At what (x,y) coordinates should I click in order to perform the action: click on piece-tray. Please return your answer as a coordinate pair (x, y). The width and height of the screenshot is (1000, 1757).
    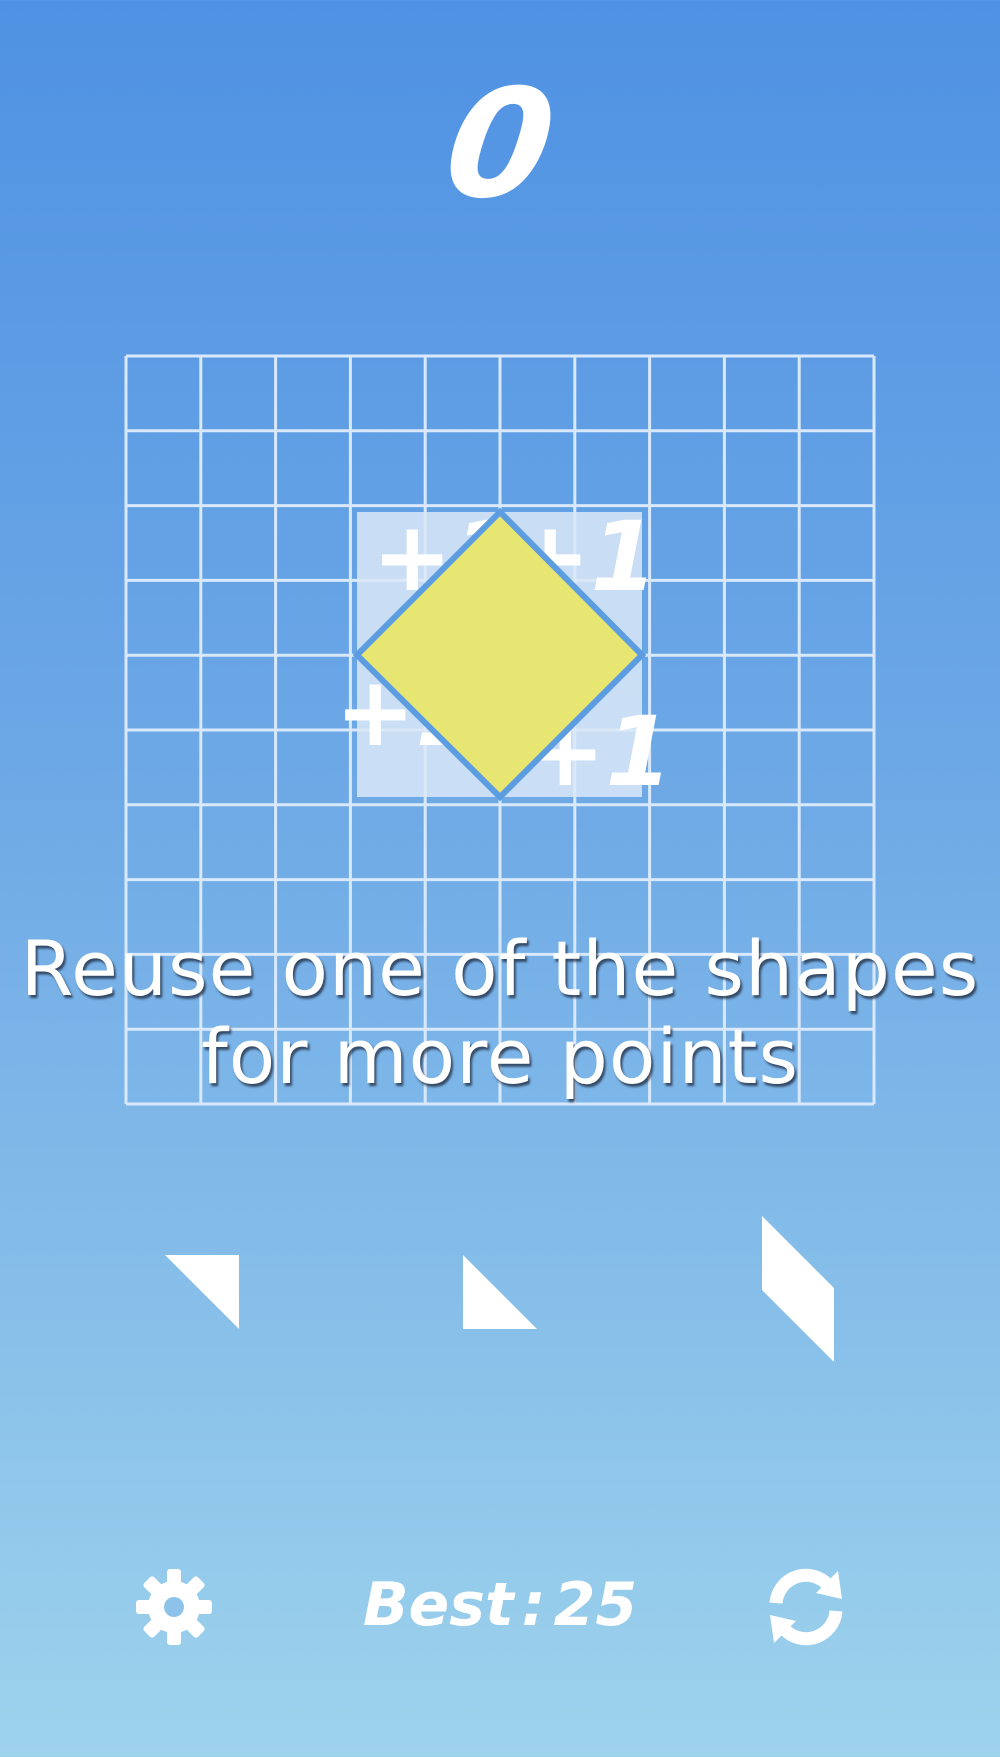
    Looking at the image, I should click on (500, 1290).